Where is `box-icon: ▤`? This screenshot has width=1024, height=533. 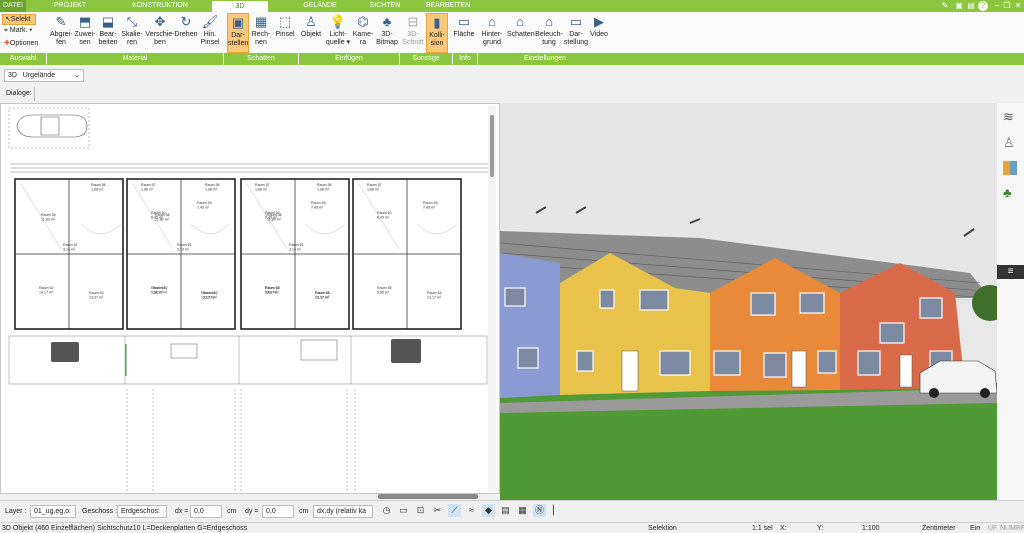 box-icon: ▤ is located at coordinates (971, 6).